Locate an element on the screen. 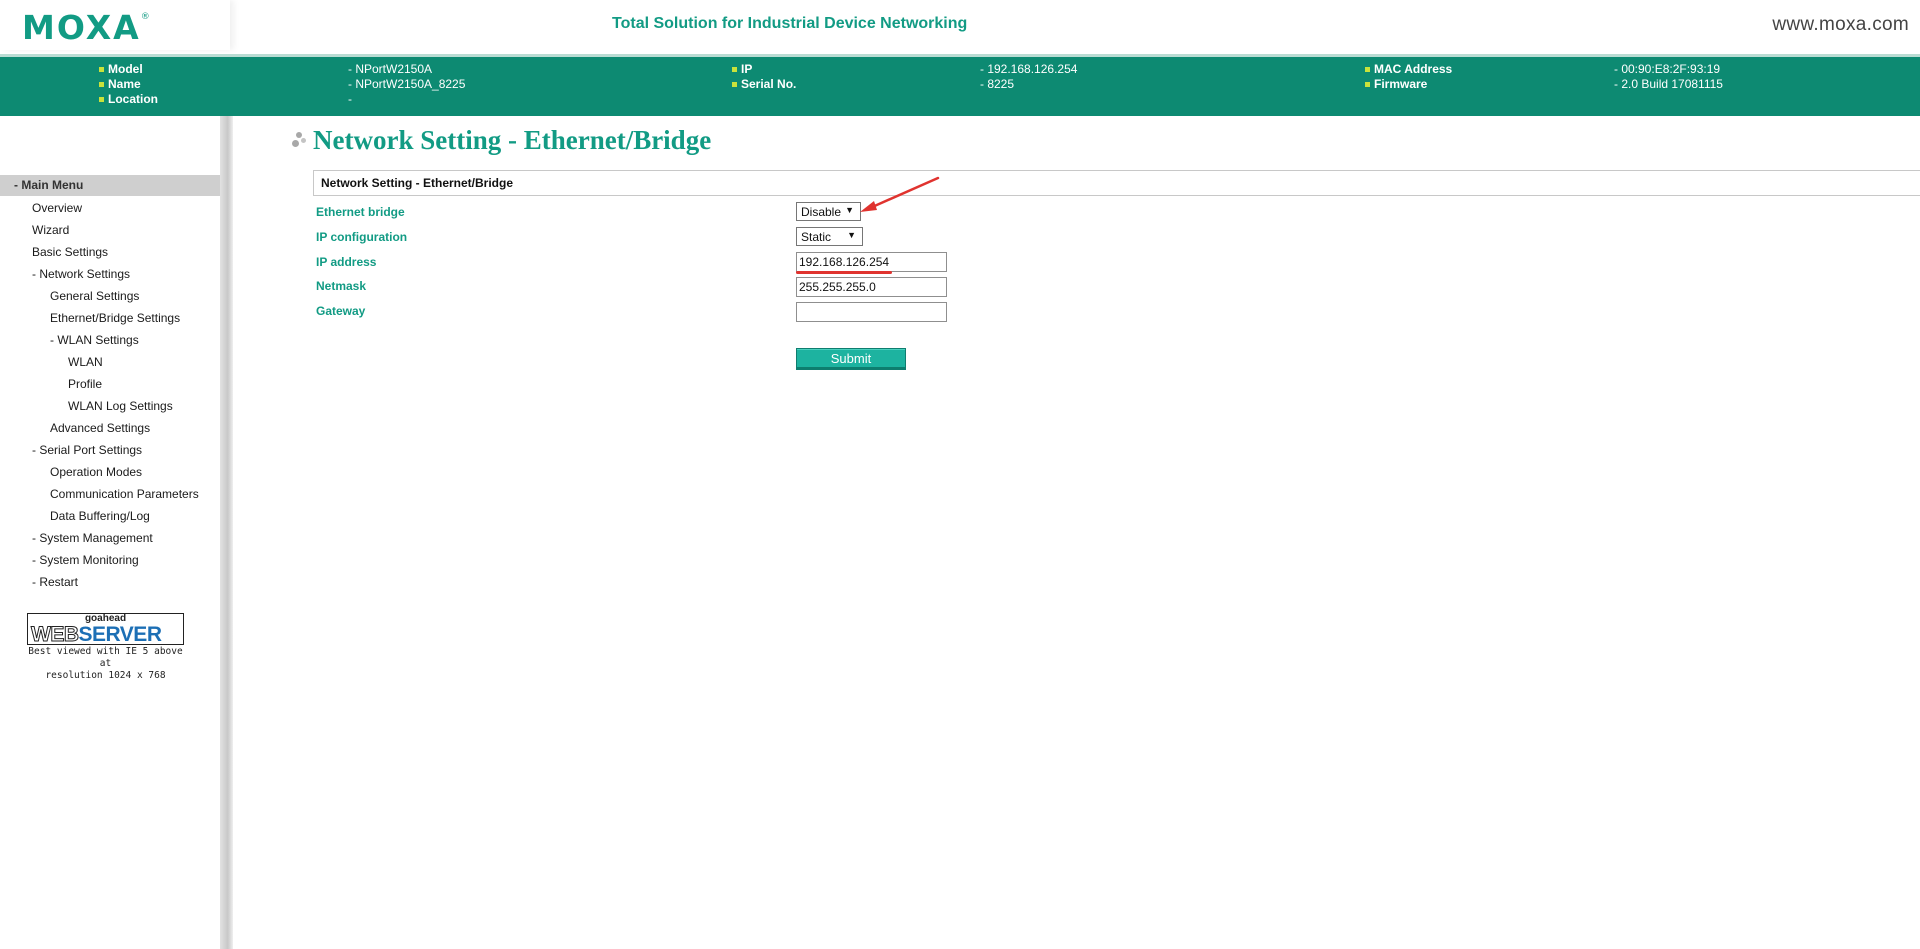 Image resolution: width=1920 pixels, height=949 pixels. location-label: Location is located at coordinates (128, 99).